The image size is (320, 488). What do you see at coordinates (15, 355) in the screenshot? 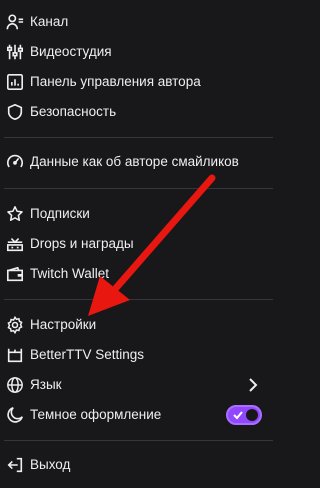
I see `bttv-icon` at bounding box center [15, 355].